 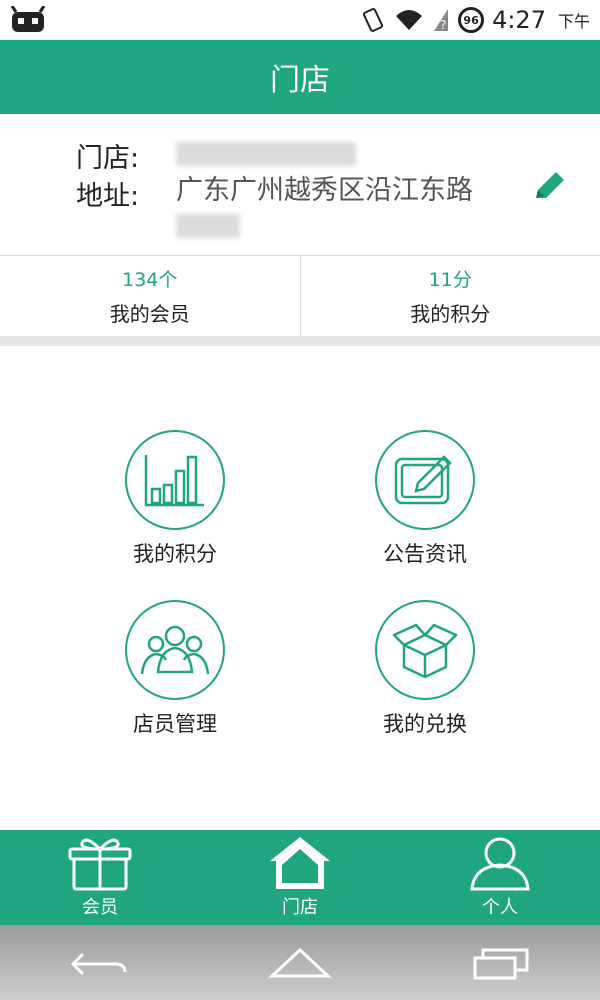 What do you see at coordinates (300, 20) in the screenshot?
I see `status-bar: ? 96 4:27 下午` at bounding box center [300, 20].